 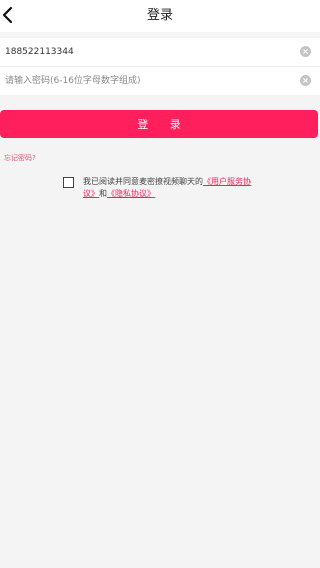 I want to click on phone-input, so click(x=145, y=52).